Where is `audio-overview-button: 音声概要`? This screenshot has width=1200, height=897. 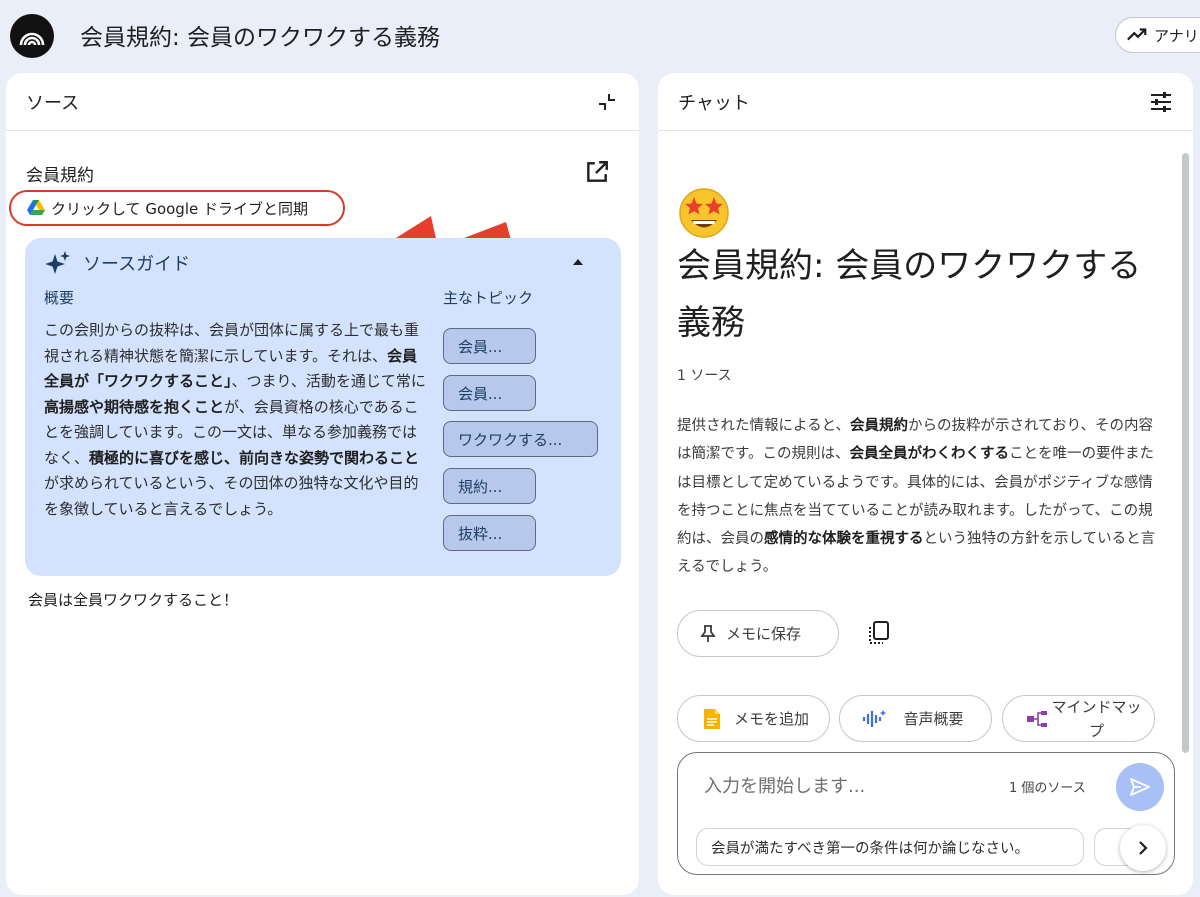
audio-overview-button: 音声概要 is located at coordinates (915, 718).